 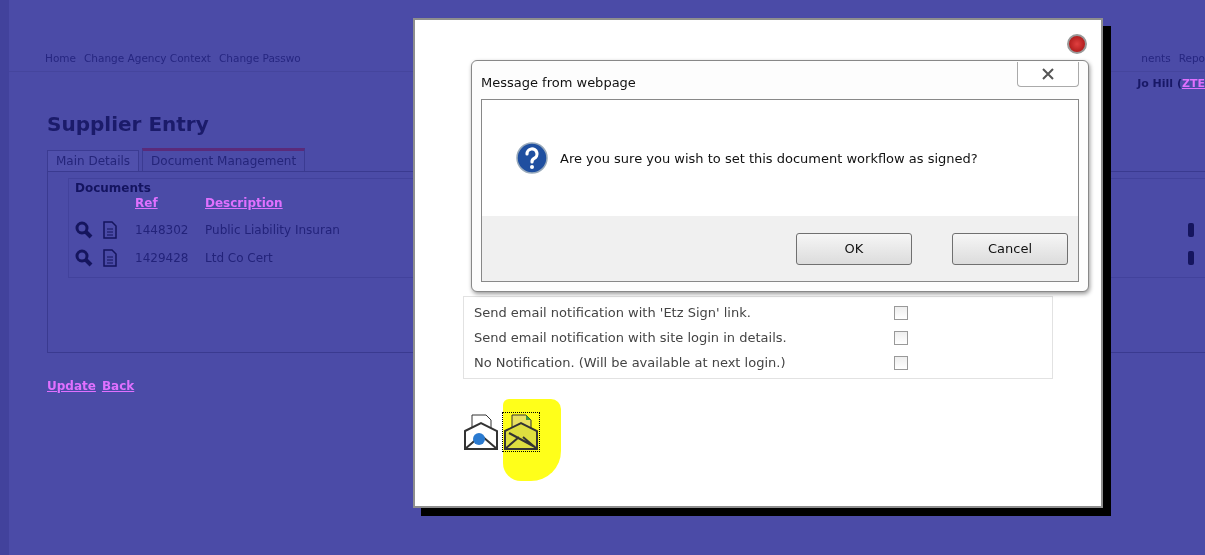 I want to click on page-title: Supplier Entry, so click(x=128, y=124).